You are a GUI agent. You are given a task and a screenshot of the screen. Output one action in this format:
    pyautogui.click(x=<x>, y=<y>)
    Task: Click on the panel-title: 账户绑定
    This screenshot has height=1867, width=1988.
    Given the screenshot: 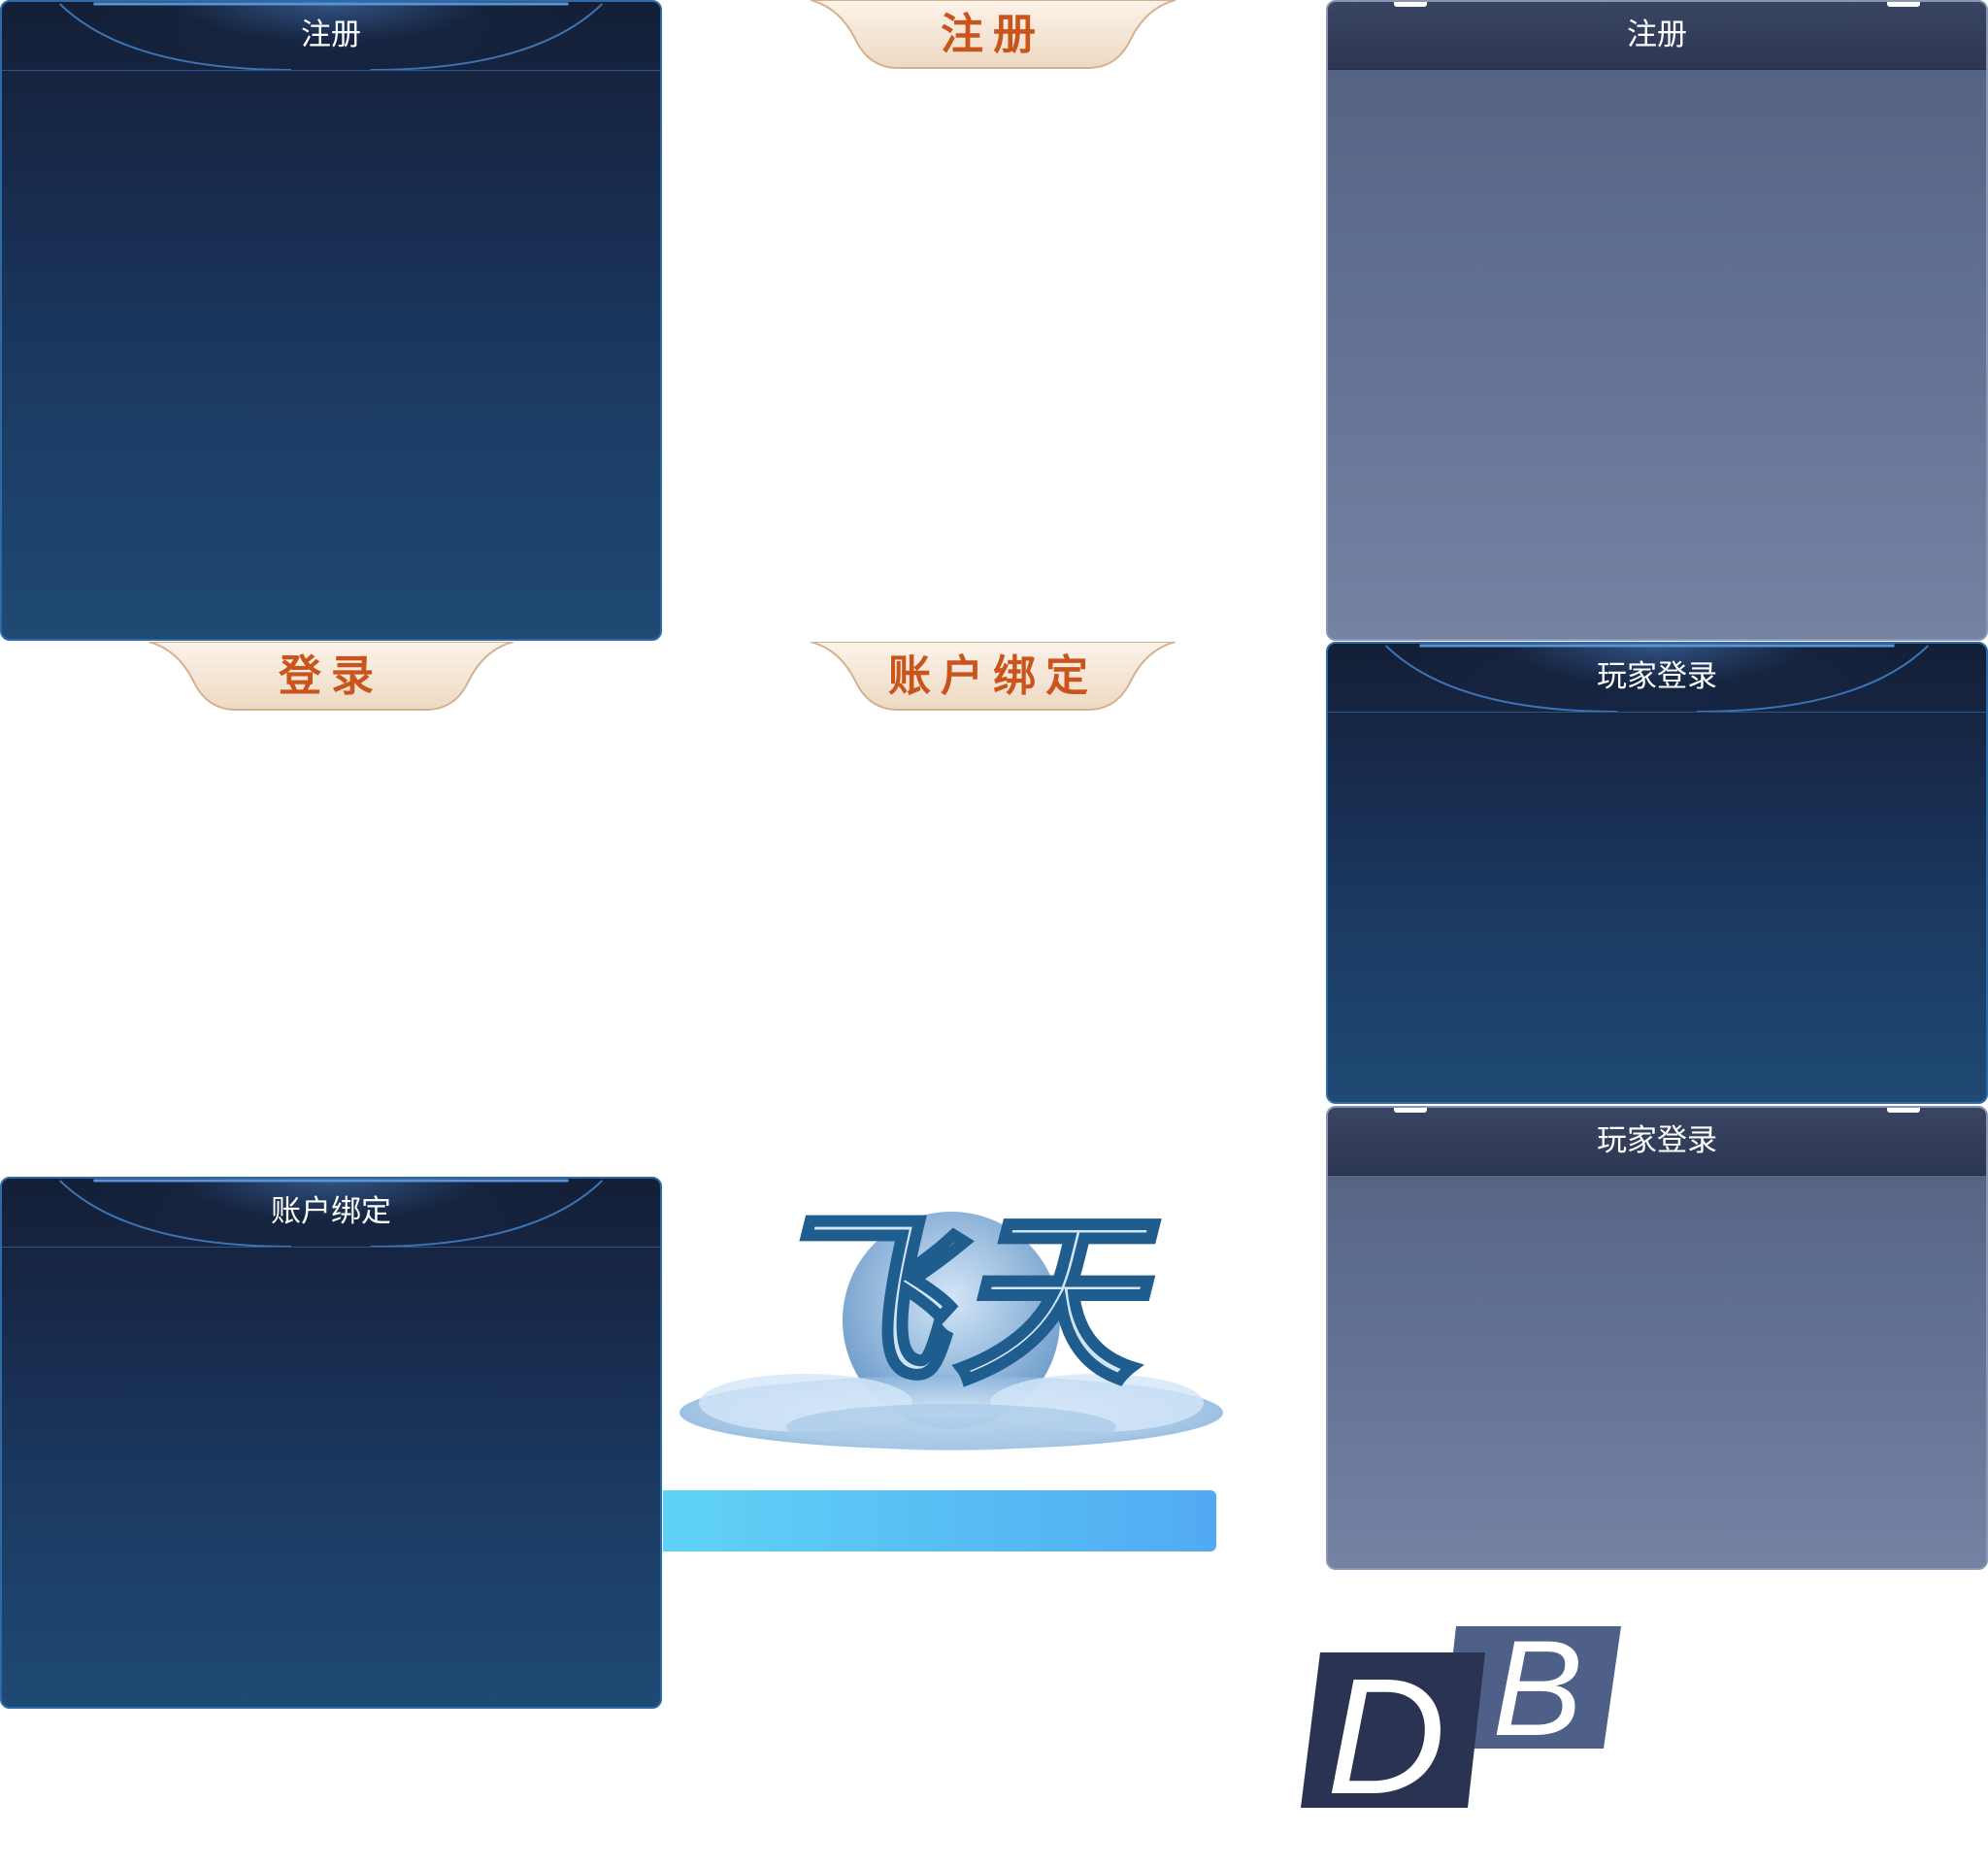 What is the action you would take?
    pyautogui.click(x=331, y=1211)
    